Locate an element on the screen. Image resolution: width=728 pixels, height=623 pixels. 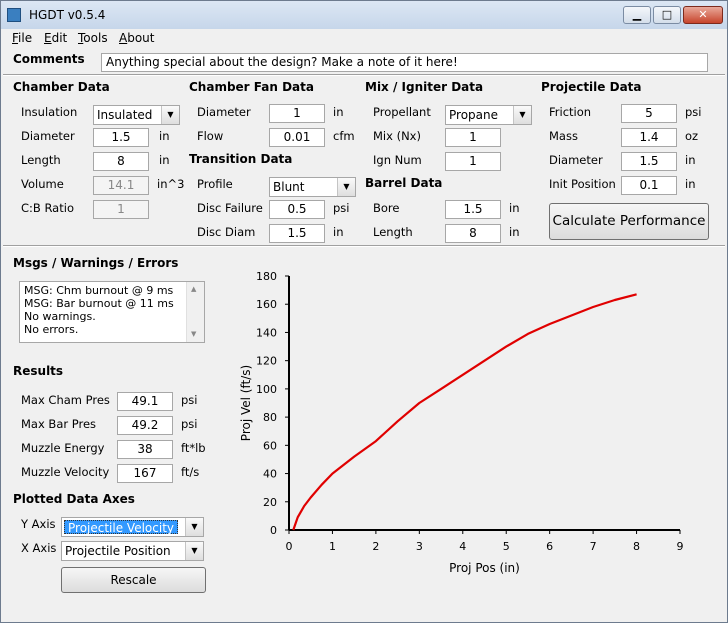
fan-diameter-field: 1 is located at coordinates (297, 113).